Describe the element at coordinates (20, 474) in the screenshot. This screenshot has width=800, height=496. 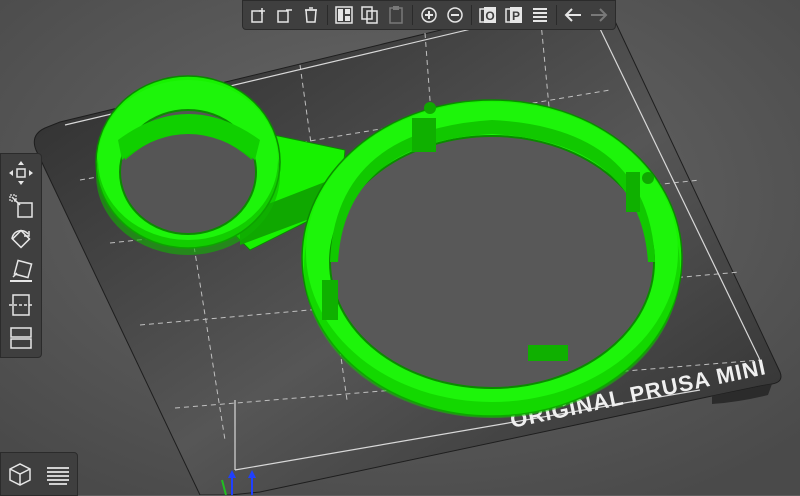
I see `3d-view-icon` at that location.